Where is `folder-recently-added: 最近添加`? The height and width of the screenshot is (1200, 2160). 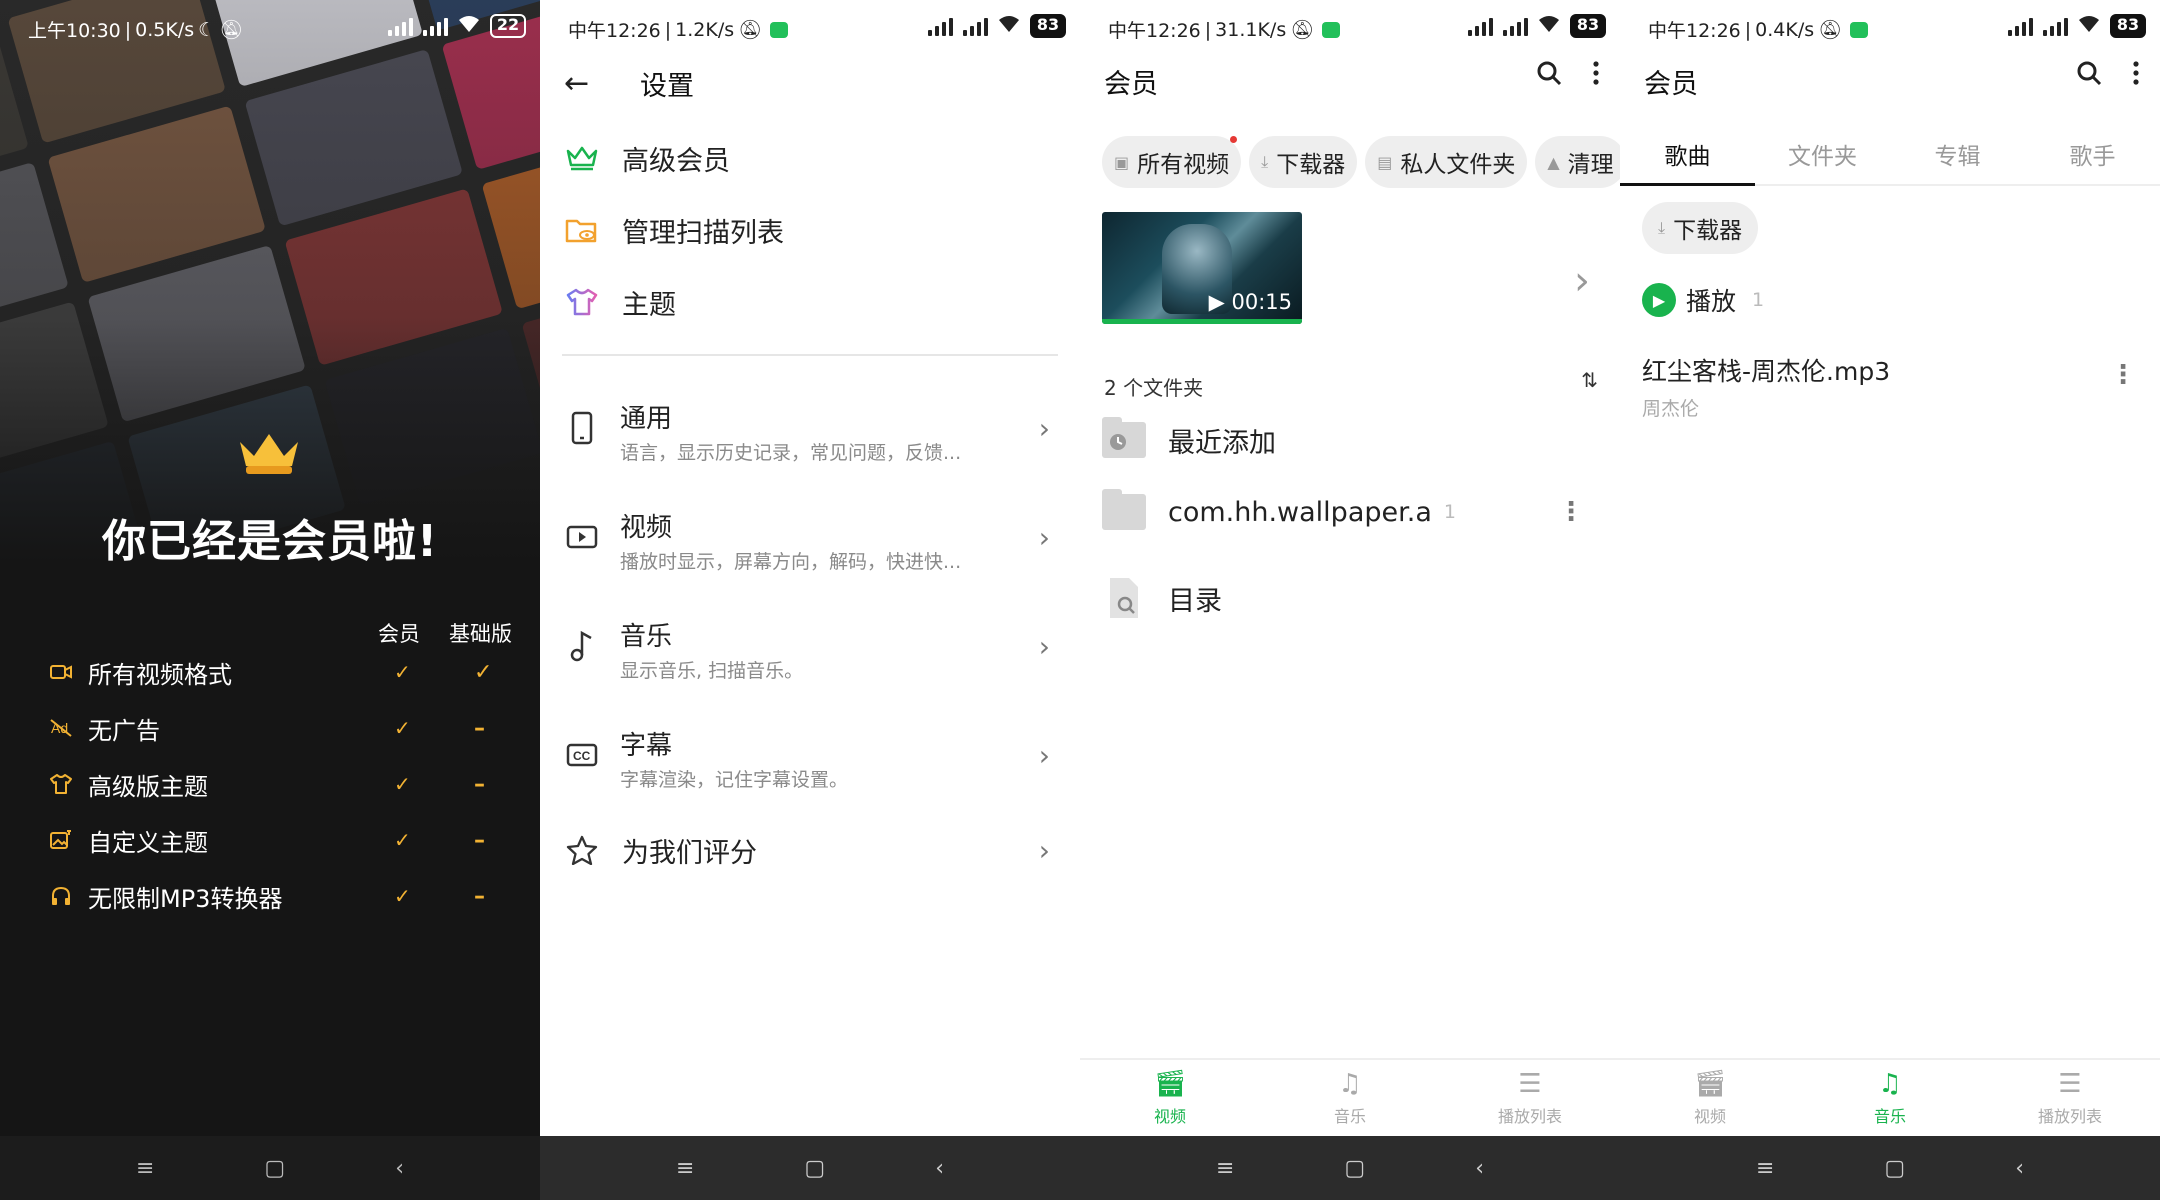
folder-recently-added: 最近添加 is located at coordinates (1352, 440).